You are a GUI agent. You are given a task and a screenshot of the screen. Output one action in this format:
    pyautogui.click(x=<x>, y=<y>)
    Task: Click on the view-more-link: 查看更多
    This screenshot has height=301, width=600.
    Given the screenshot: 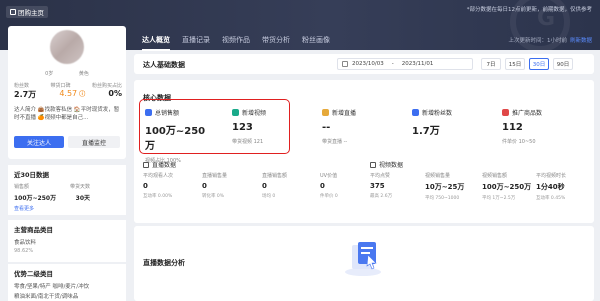 What is the action you would take?
    pyautogui.click(x=67, y=208)
    